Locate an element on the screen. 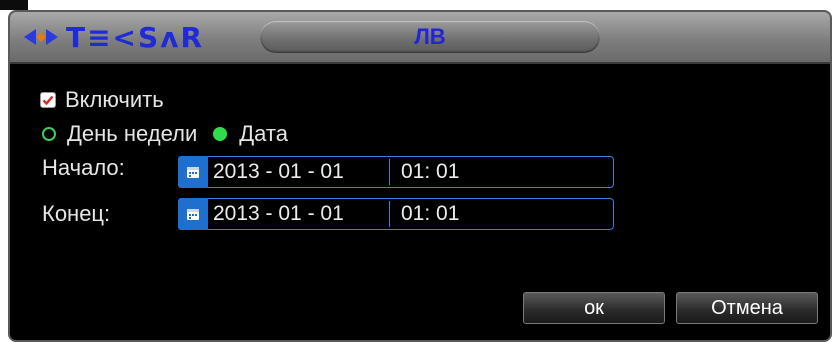 The width and height of the screenshot is (832, 342). enable-label: Включить is located at coordinates (114, 99).